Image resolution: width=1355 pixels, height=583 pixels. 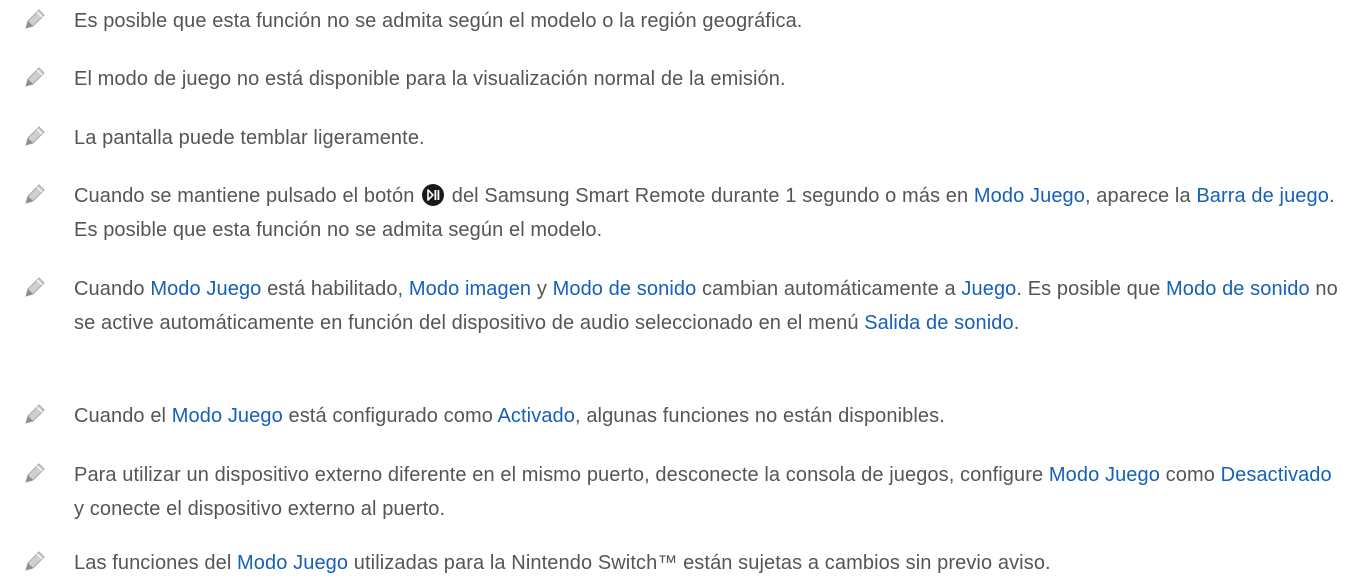 What do you see at coordinates (249, 138) in the screenshot?
I see `note-text: La pantalla puede temblar ligeramente.` at bounding box center [249, 138].